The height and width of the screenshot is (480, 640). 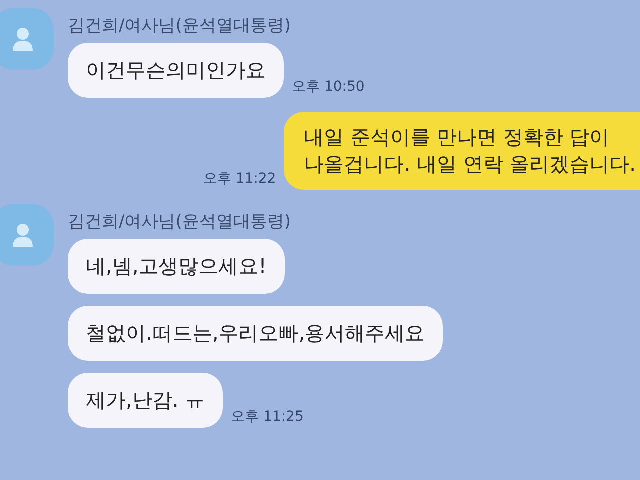 What do you see at coordinates (267, 417) in the screenshot?
I see `message-time: 오후 11:25` at bounding box center [267, 417].